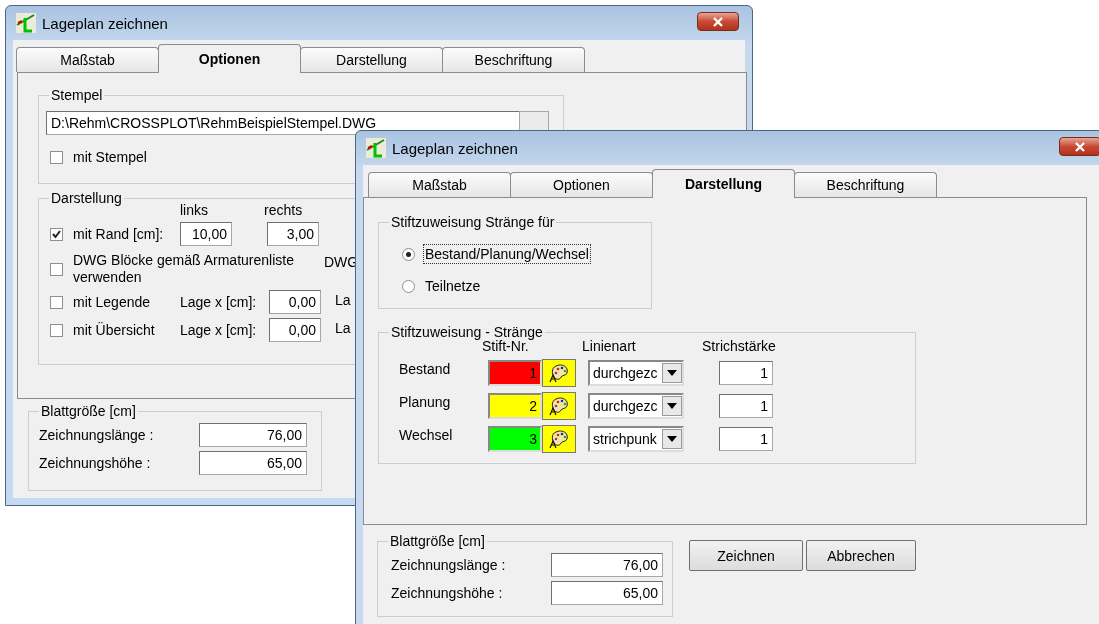 The width and height of the screenshot is (1099, 624). What do you see at coordinates (609, 347) in the screenshot?
I see `column-header: Linienart` at bounding box center [609, 347].